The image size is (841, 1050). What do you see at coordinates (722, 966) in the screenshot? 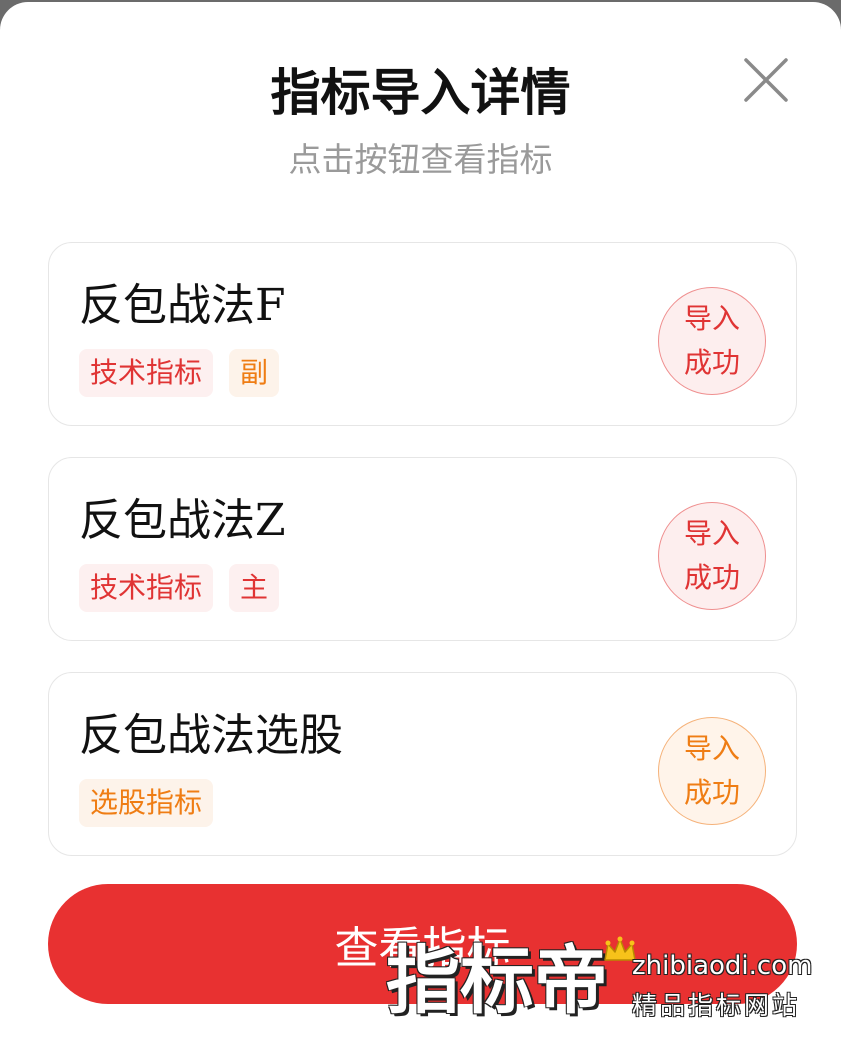
I see `watermark-domain: zhibiaodi.com` at bounding box center [722, 966].